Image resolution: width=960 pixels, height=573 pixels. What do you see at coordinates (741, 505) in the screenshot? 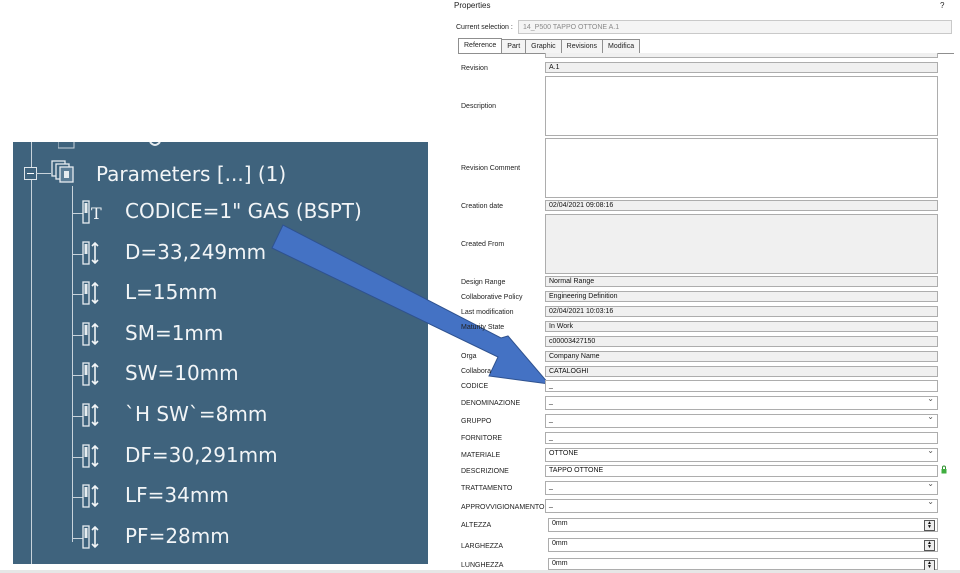
I see `approvvigionamento-dropdown: _` at bounding box center [741, 505].